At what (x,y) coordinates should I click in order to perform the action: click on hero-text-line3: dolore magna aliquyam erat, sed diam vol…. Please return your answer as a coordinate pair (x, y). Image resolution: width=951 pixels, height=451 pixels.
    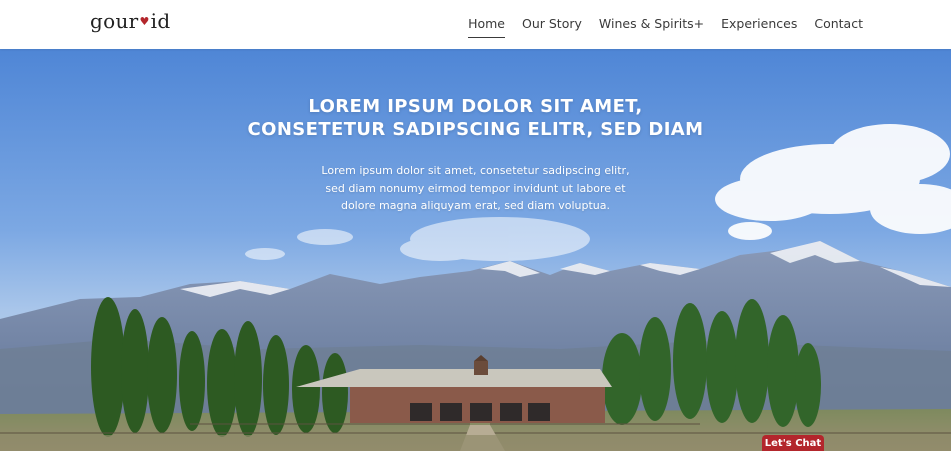
    Looking at the image, I should click on (475, 205).